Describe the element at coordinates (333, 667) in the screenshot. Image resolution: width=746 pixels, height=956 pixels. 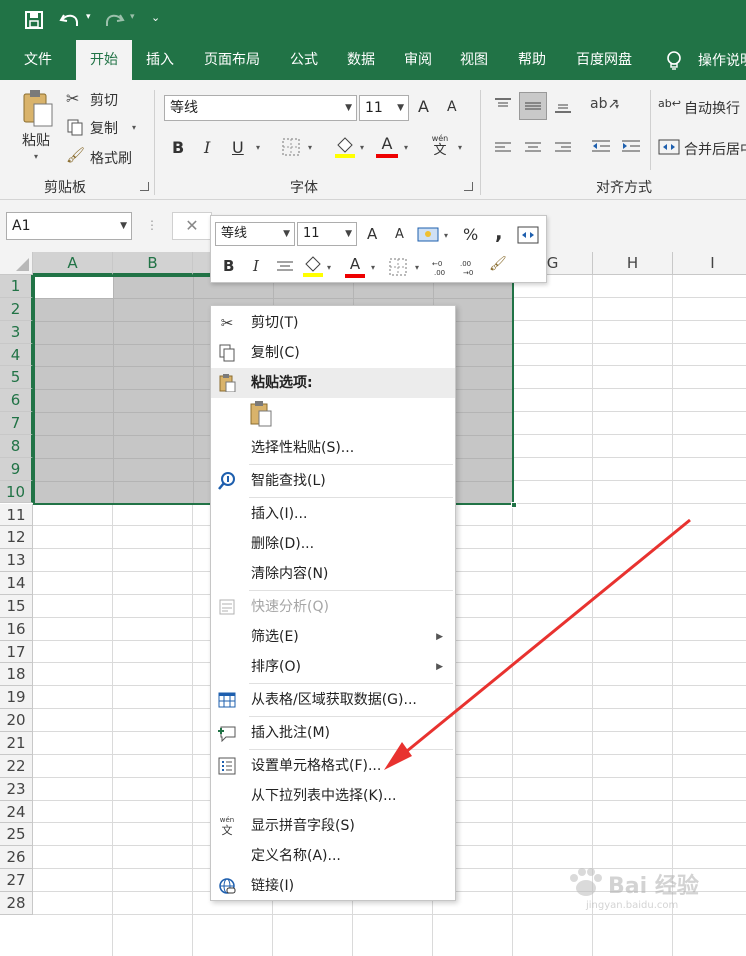
I see `menu-item-sort: 排序(O) ▶` at that location.